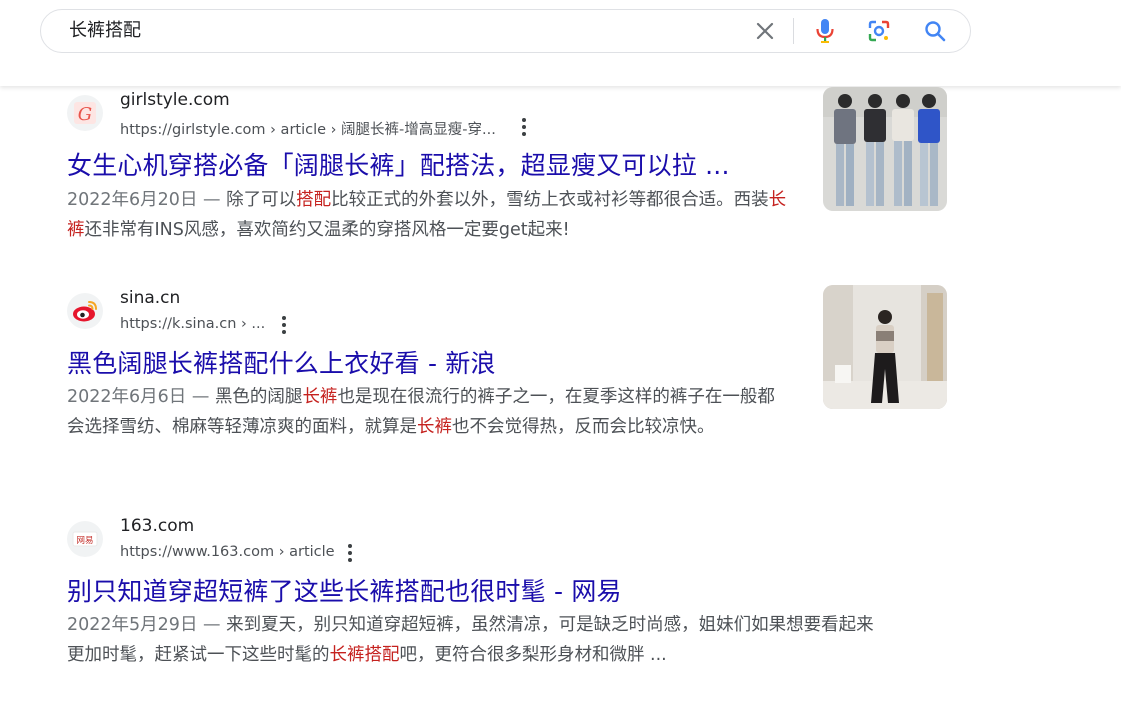 The height and width of the screenshot is (712, 1121). I want to click on girlstyle-favicon-icon: G, so click(85, 113).